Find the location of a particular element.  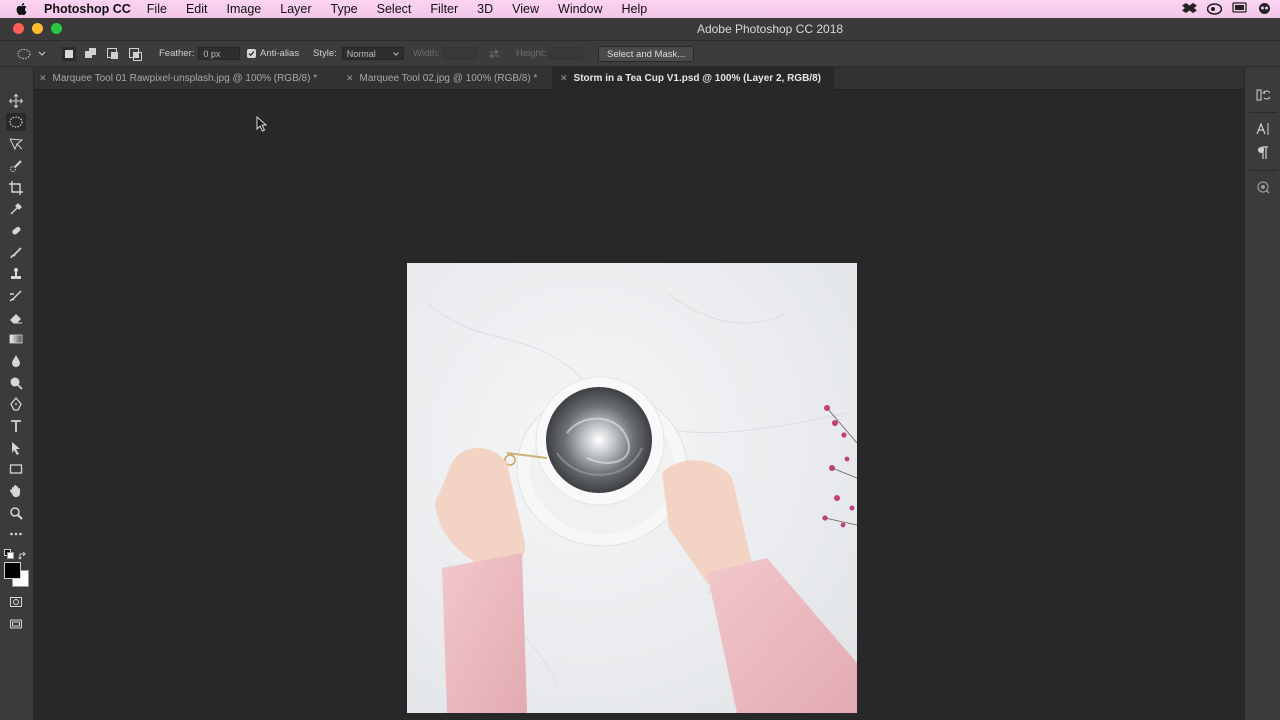

mouse-cursor-icon is located at coordinates (262, 124).